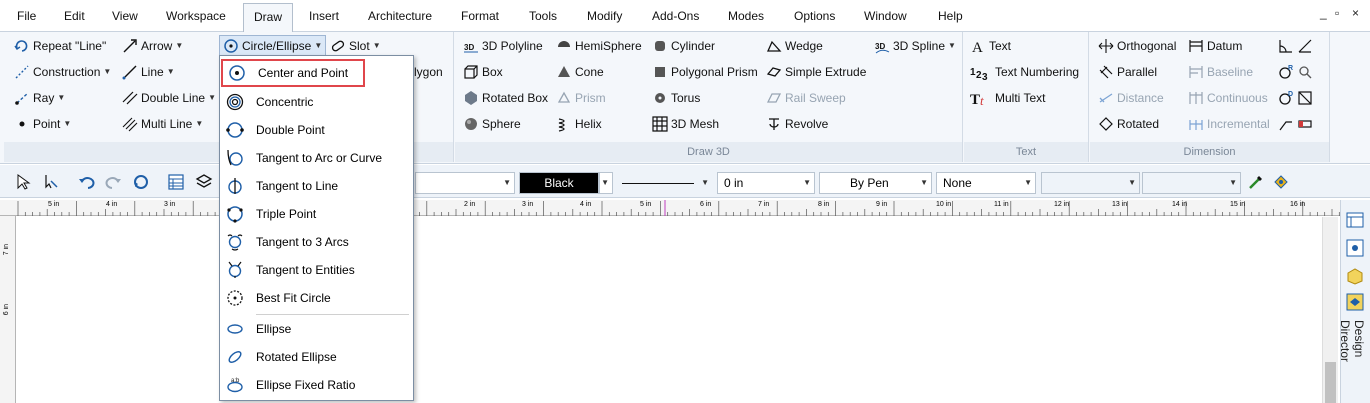 This screenshot has height=403, width=1370. What do you see at coordinates (559, 183) in the screenshot?
I see `color-select: Black` at bounding box center [559, 183].